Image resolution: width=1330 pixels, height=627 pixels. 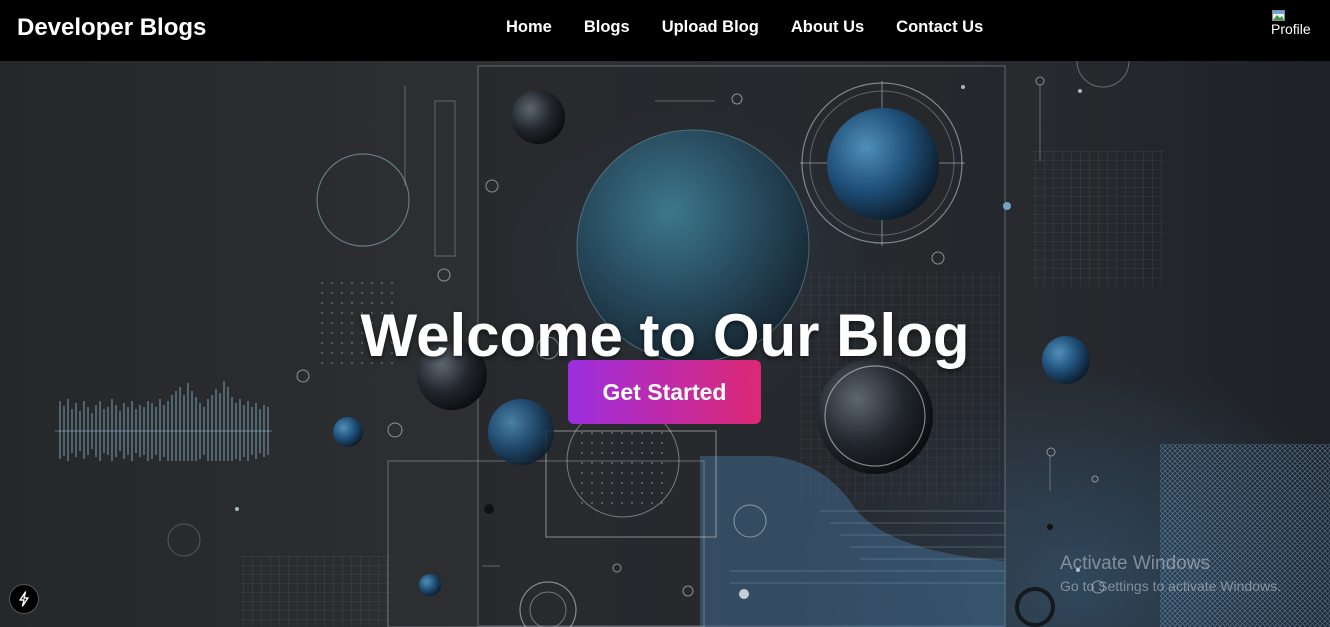 I want to click on nav-link-home: Home, so click(x=529, y=27).